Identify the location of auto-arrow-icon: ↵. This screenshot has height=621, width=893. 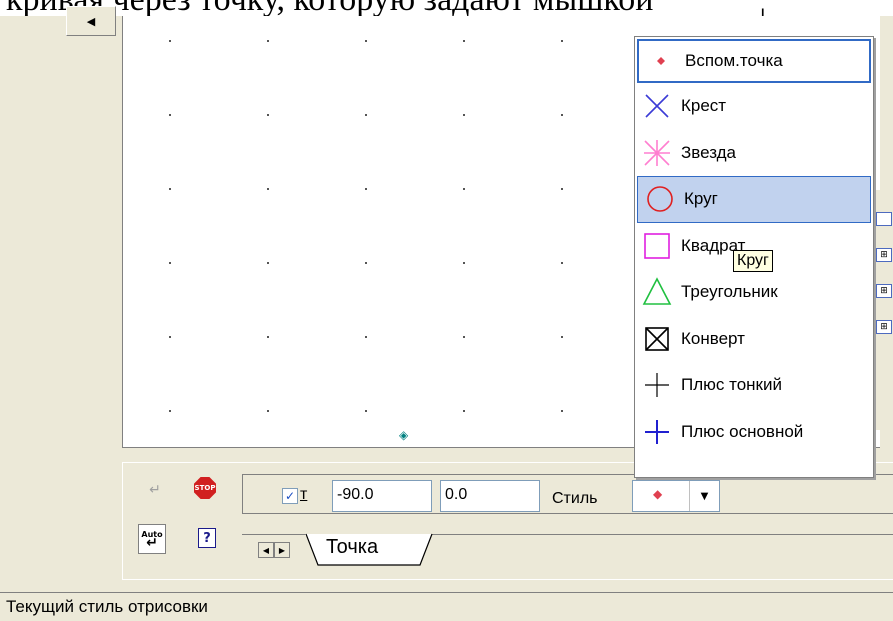
(152, 543).